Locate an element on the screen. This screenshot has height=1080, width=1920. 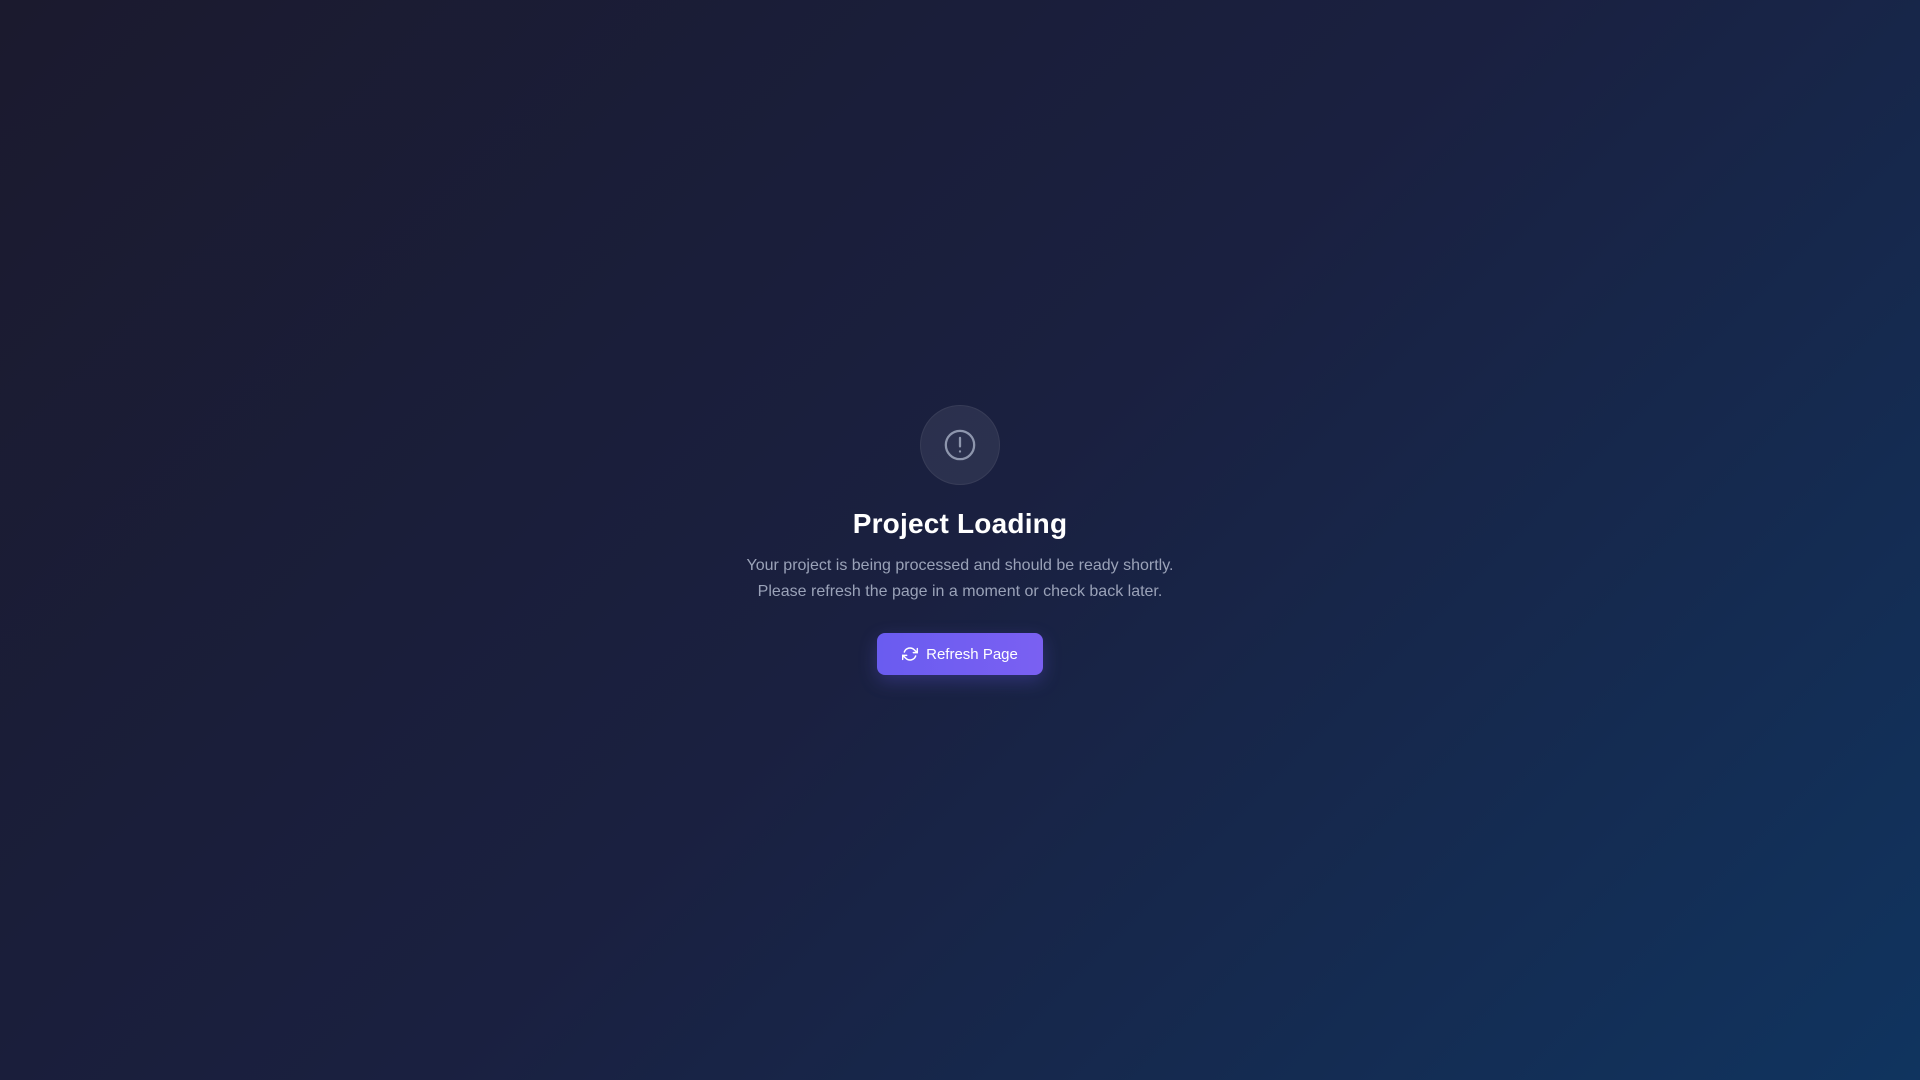
refresh-page-button: Refresh Page is located at coordinates (960, 654).